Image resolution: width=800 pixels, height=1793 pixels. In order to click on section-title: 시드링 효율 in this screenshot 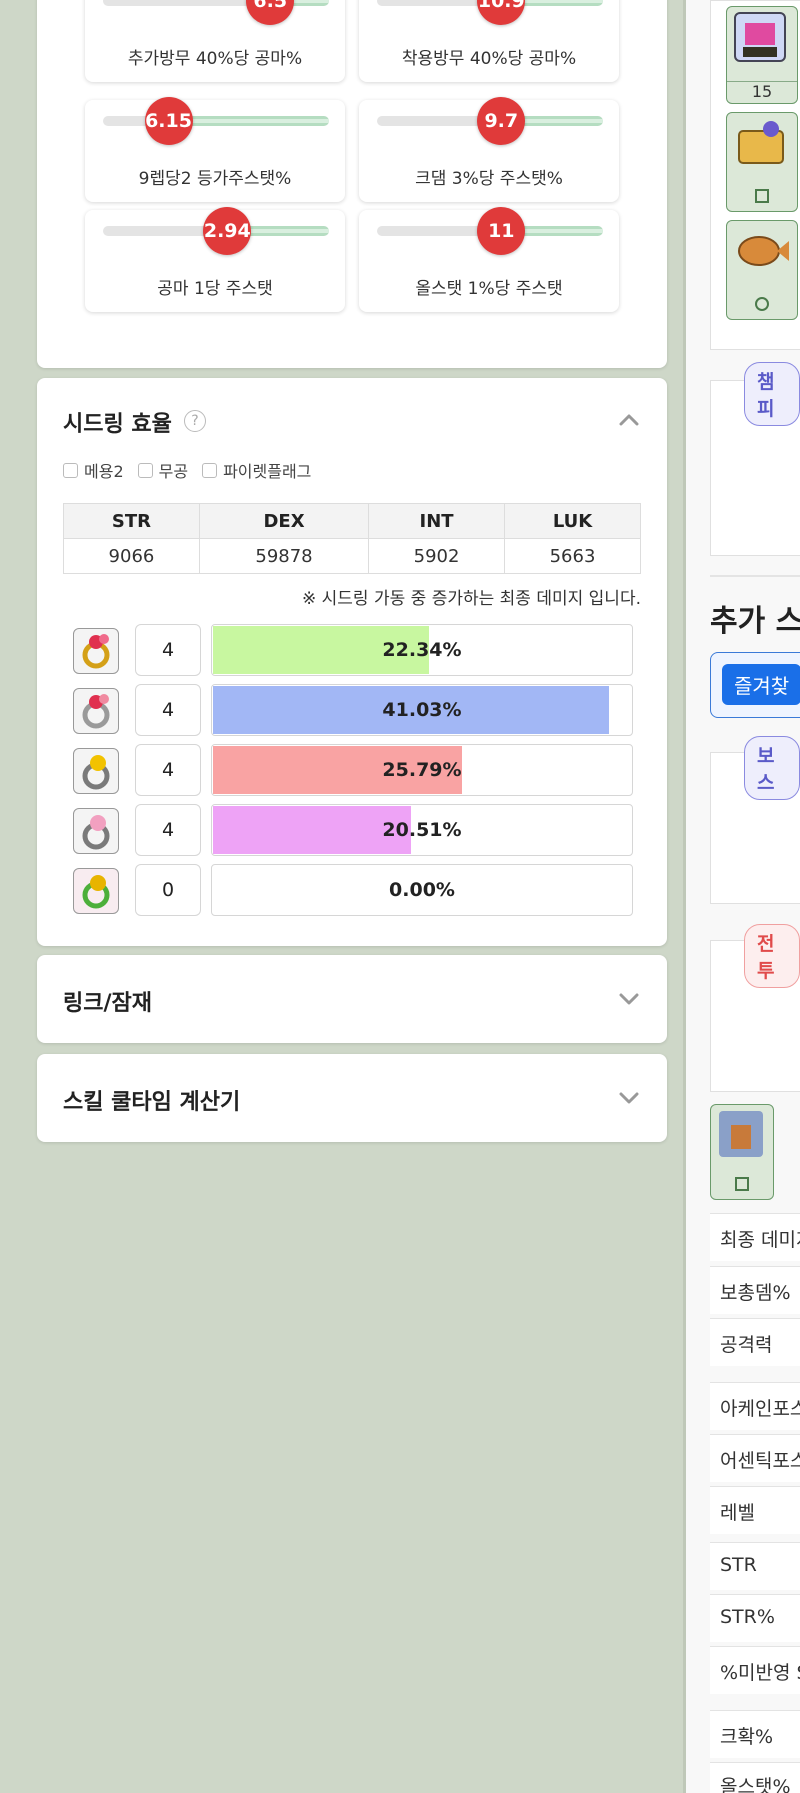, I will do `click(117, 424)`.